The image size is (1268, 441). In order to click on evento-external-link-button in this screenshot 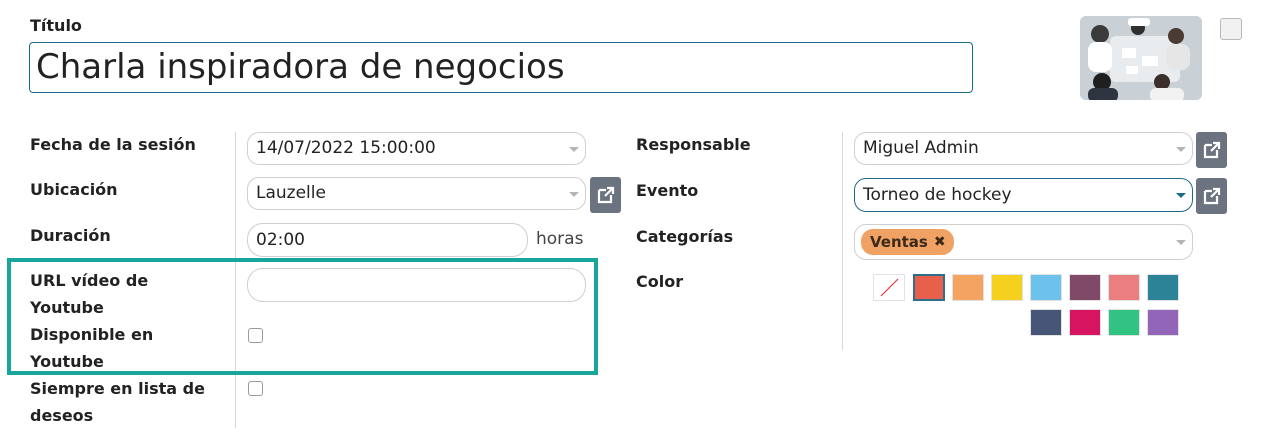, I will do `click(1211, 196)`.